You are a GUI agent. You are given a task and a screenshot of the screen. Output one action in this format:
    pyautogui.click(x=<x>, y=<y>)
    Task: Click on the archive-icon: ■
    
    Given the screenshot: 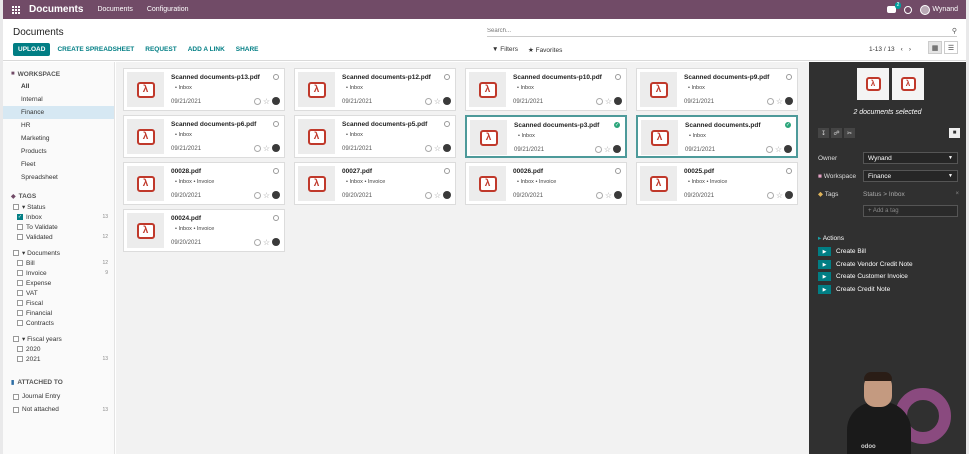 What is the action you would take?
    pyautogui.click(x=954, y=133)
    